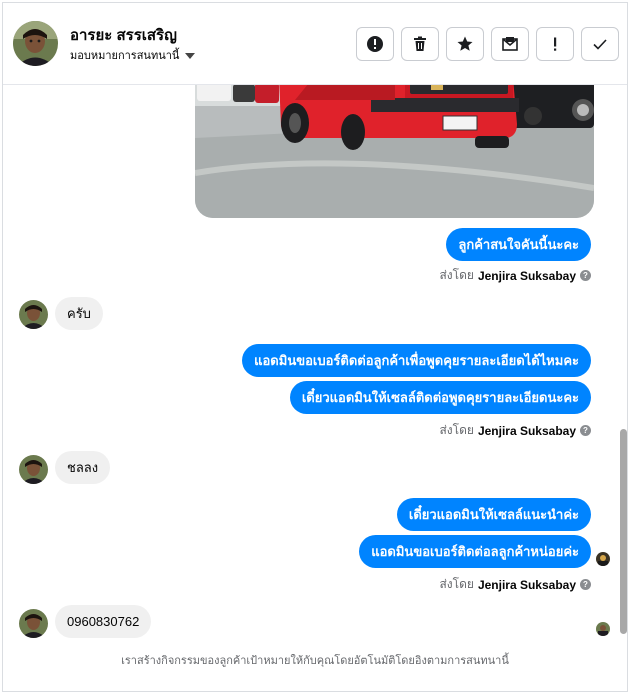 This screenshot has height=694, width=629. I want to click on incoming-message: ครับ, so click(79, 313).